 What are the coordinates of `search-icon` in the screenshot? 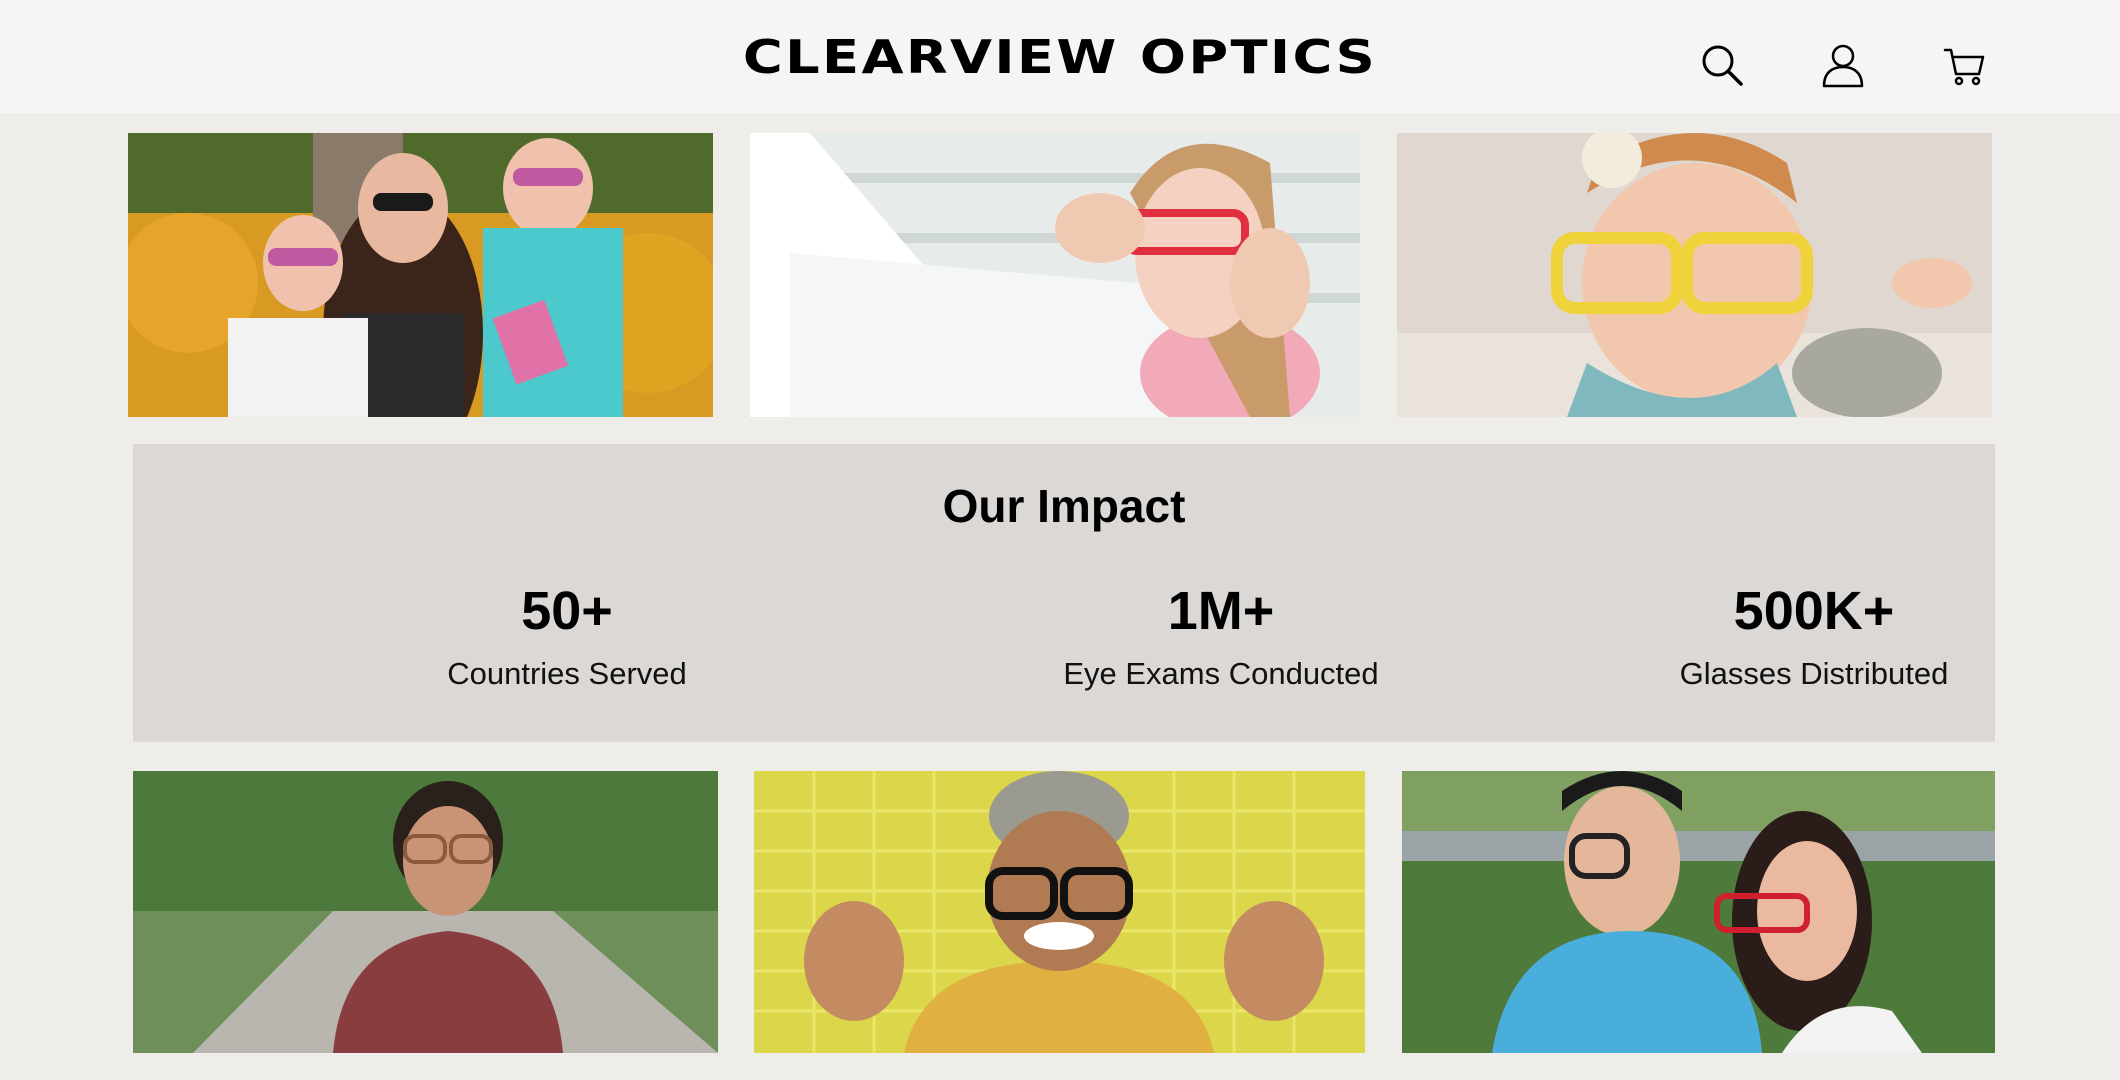 It's located at (1722, 65).